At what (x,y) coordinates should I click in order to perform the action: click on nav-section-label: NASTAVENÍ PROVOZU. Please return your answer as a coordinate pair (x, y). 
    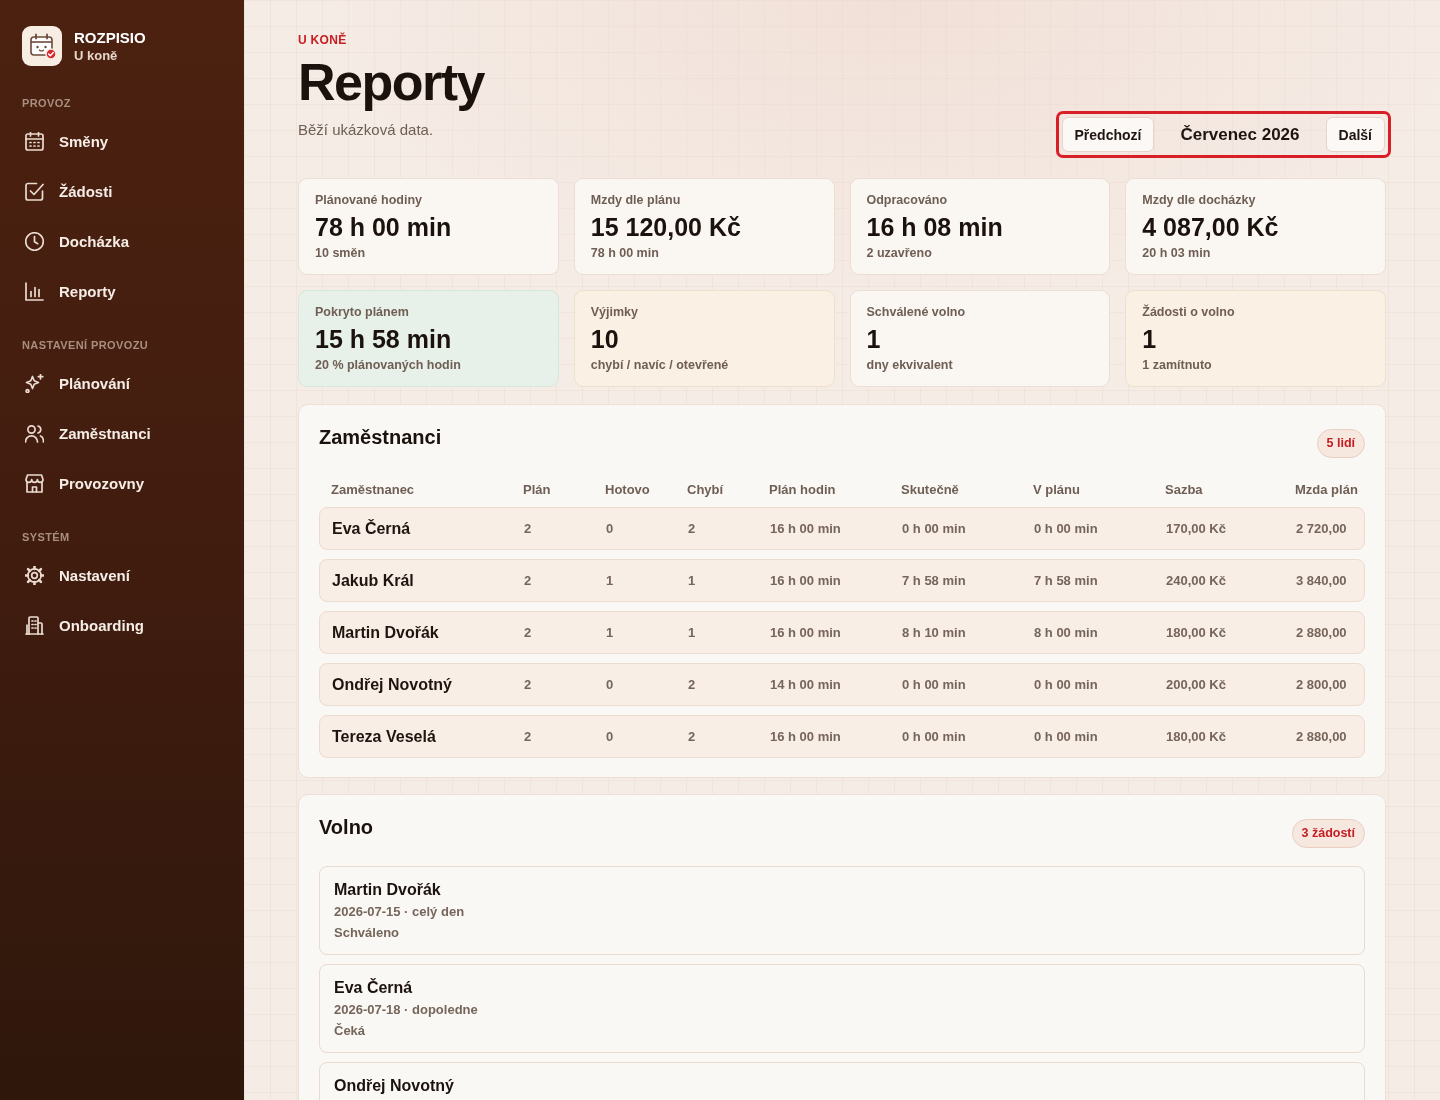
    Looking at the image, I should click on (85, 345).